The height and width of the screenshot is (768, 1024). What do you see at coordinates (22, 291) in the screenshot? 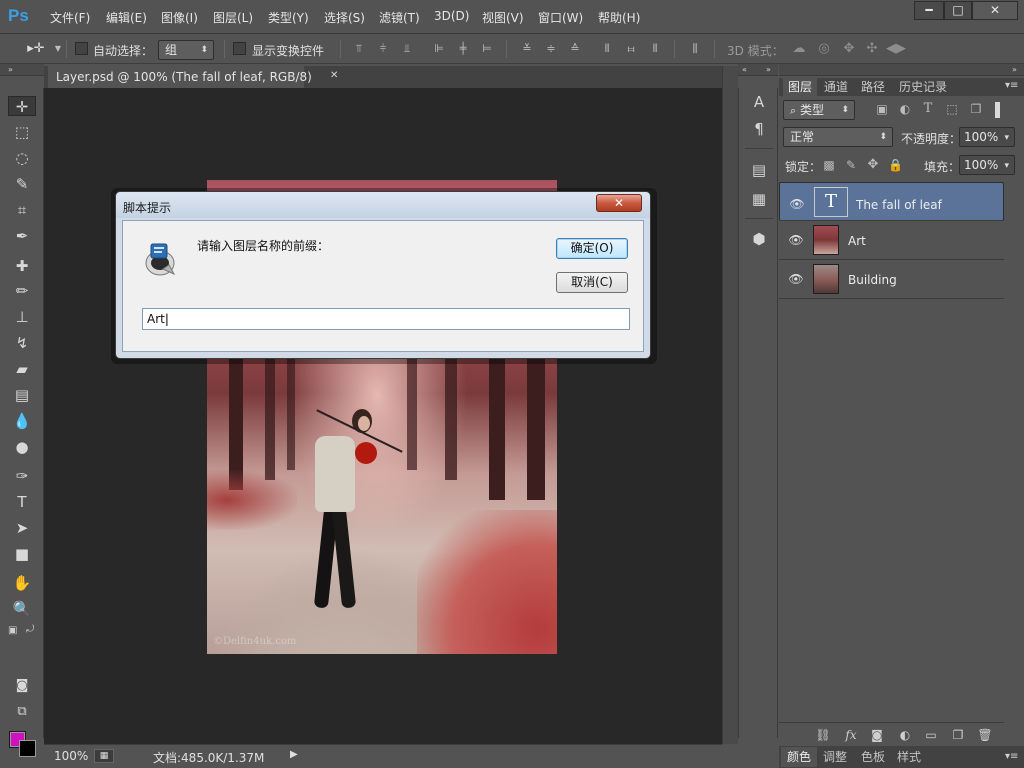
I see `brush-tool-icon: ✏` at bounding box center [22, 291].